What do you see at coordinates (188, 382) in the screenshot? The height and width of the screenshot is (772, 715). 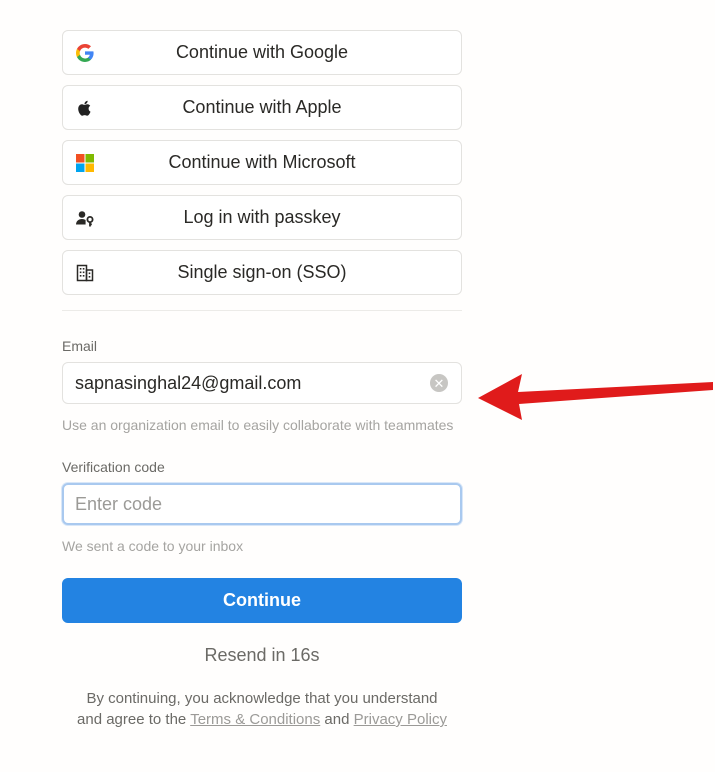 I see `email-value: sapnasinghal24@gmail.com` at bounding box center [188, 382].